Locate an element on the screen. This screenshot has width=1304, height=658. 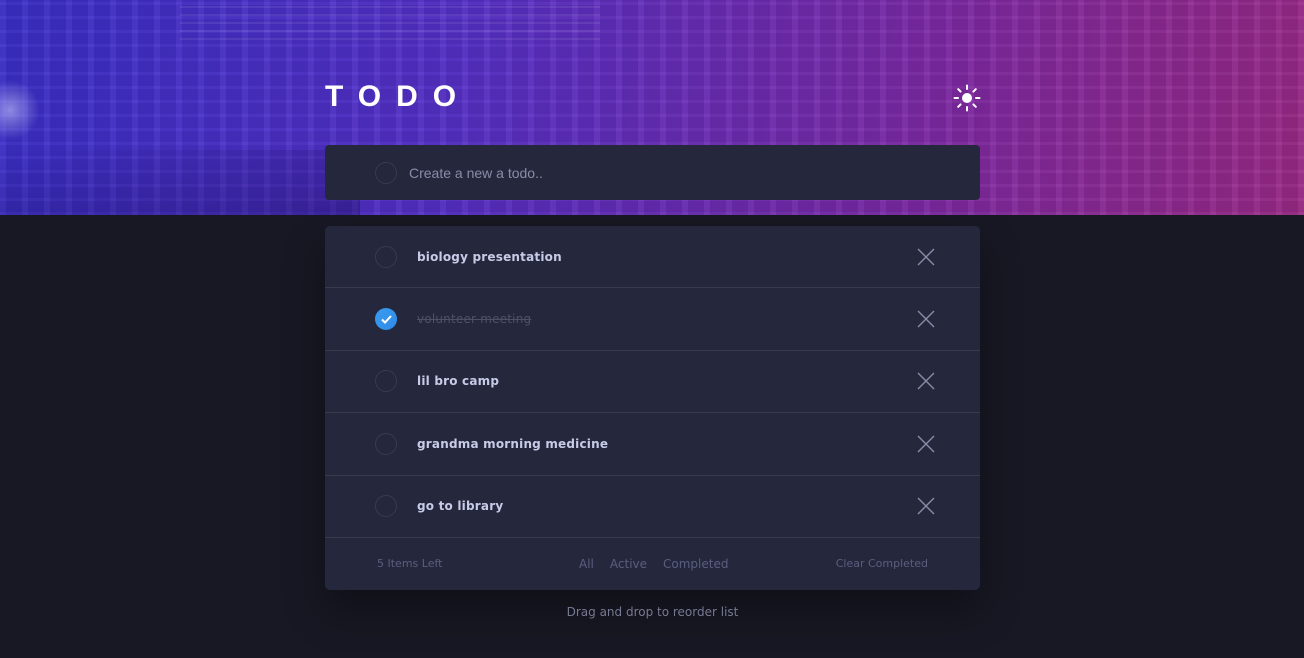
background-floor is located at coordinates (180, 182).